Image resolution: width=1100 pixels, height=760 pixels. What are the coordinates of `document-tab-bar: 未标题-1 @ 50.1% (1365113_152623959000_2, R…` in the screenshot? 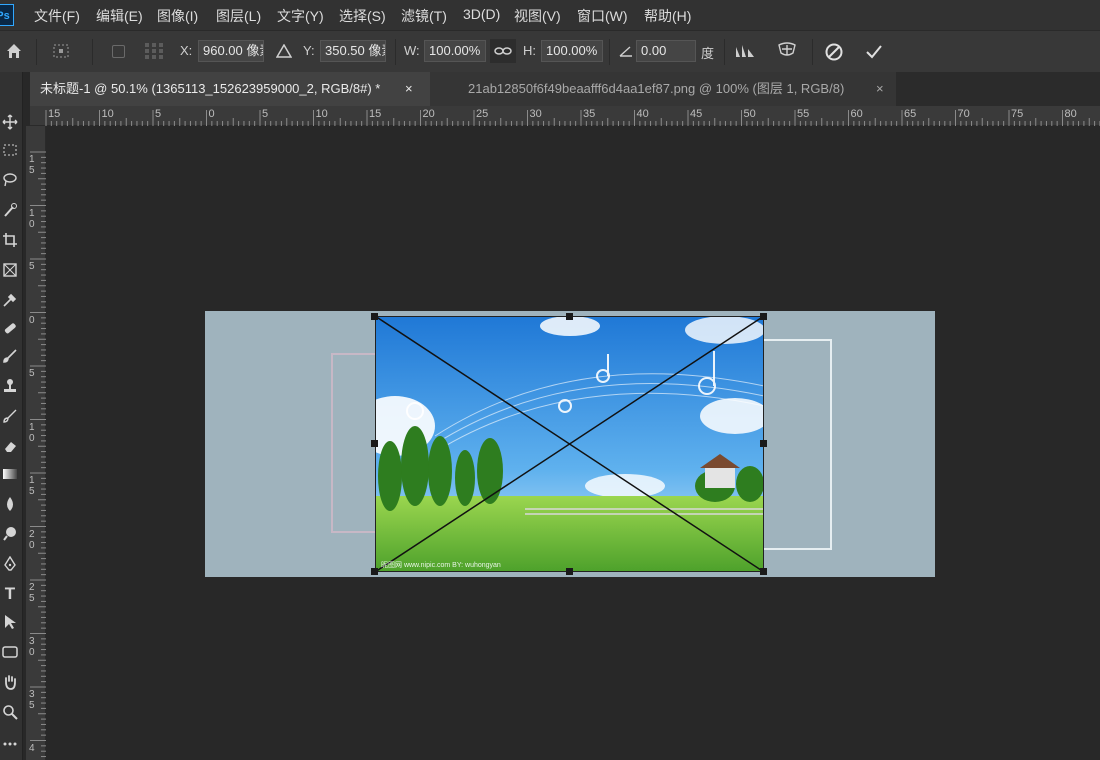 It's located at (565, 89).